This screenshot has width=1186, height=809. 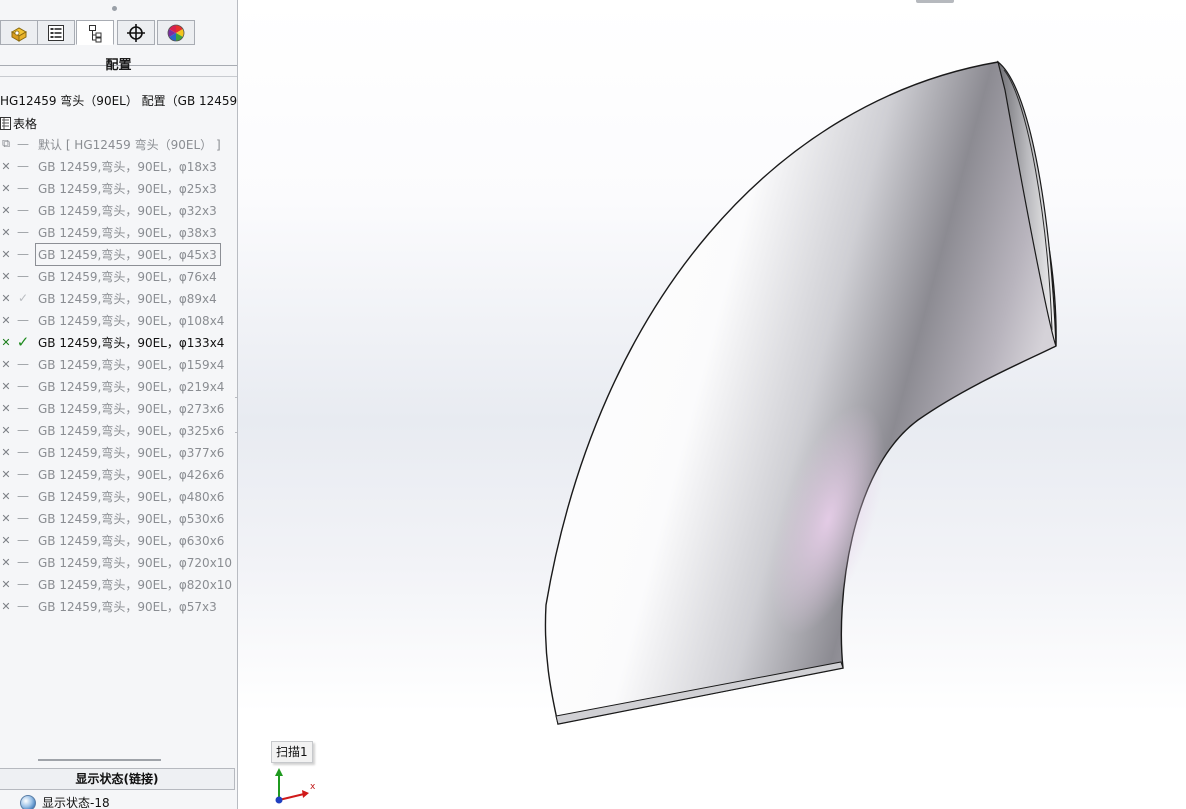 I want to click on property-list-icon, so click(x=56, y=32).